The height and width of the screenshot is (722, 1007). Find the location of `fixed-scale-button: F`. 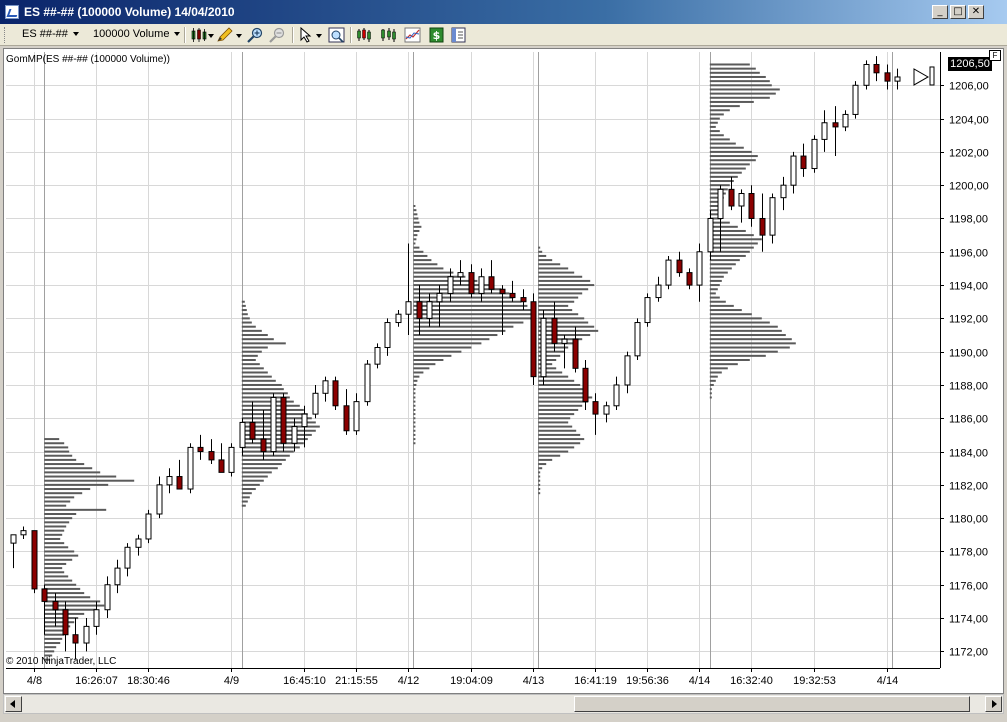

fixed-scale-button: F is located at coordinates (995, 55).